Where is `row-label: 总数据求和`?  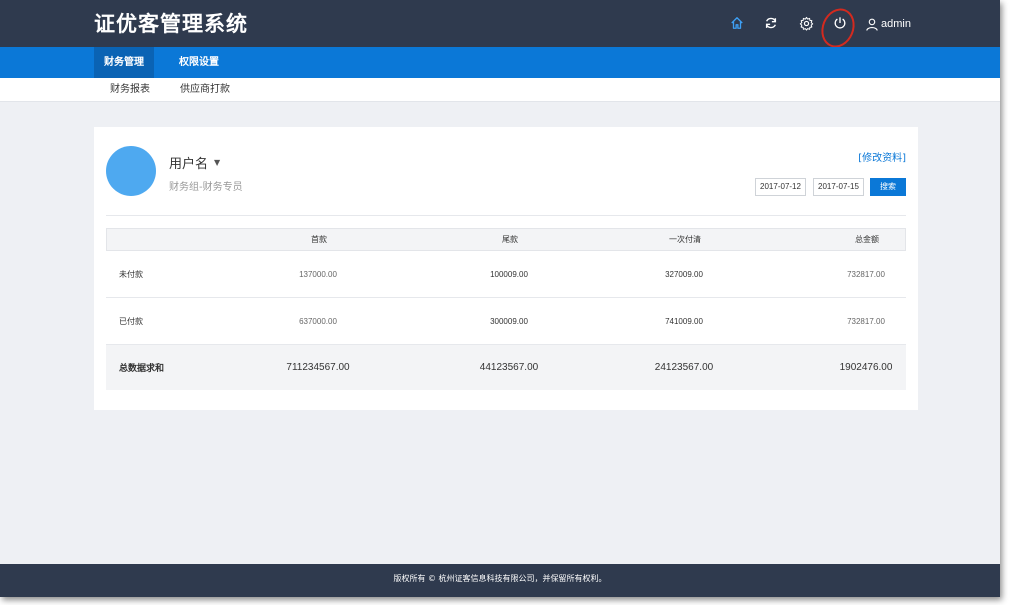 row-label: 总数据求和 is located at coordinates (142, 368).